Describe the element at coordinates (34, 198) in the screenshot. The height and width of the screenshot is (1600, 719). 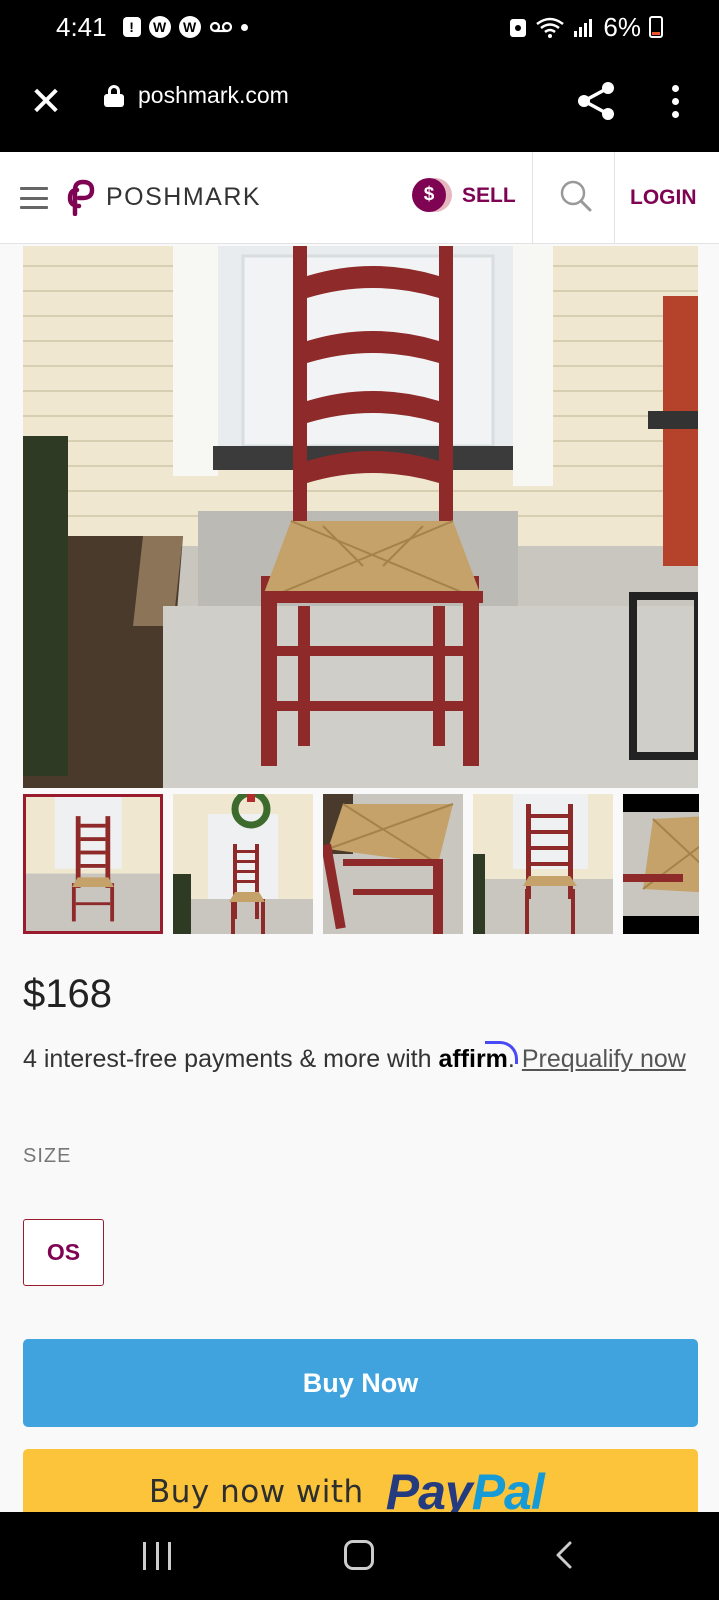
I see `hamburger-menu-icon` at that location.